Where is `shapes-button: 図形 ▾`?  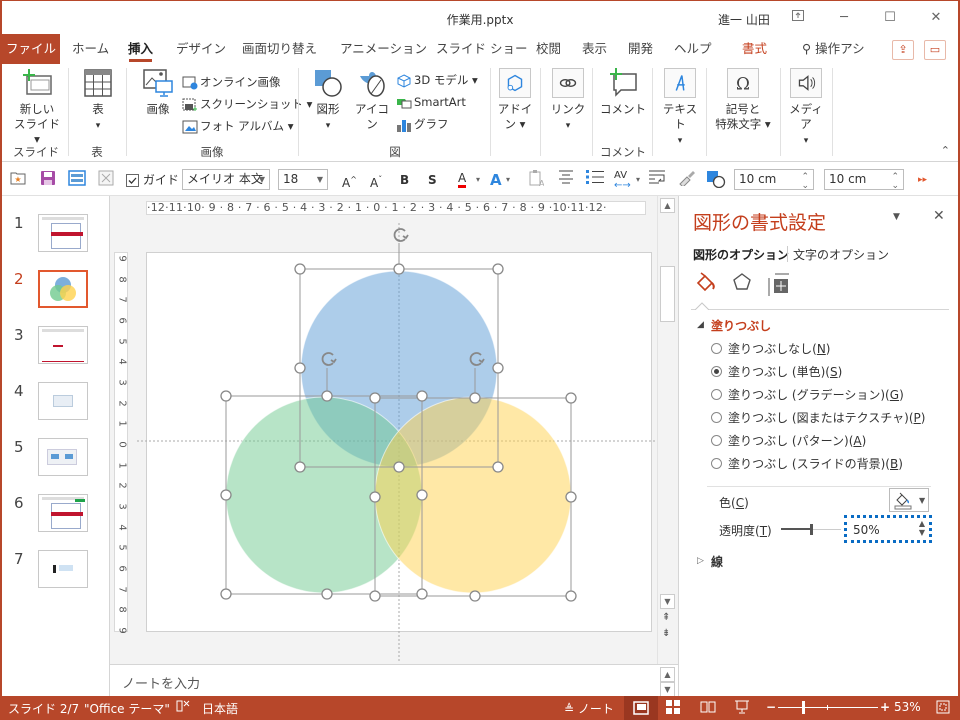
shapes-button: 図形 ▾ is located at coordinates (328, 101).